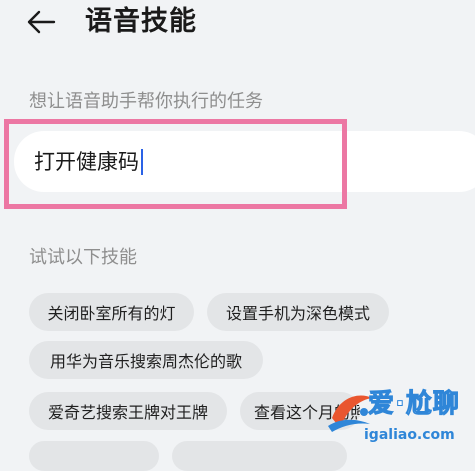  Describe the element at coordinates (83, 257) in the screenshot. I see `skills-section-label: 试试以下技能` at that location.